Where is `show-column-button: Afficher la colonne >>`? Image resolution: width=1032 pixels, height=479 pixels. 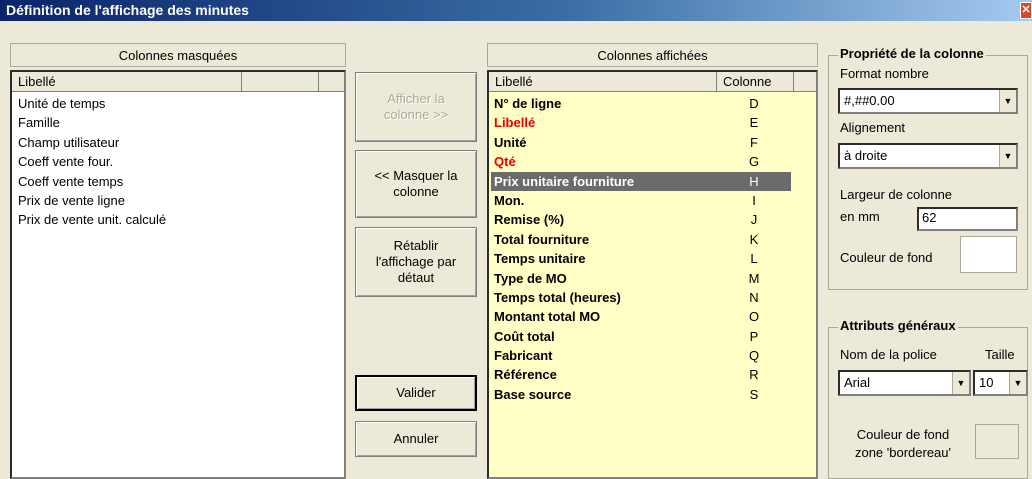 show-column-button: Afficher la colonne >> is located at coordinates (416, 107).